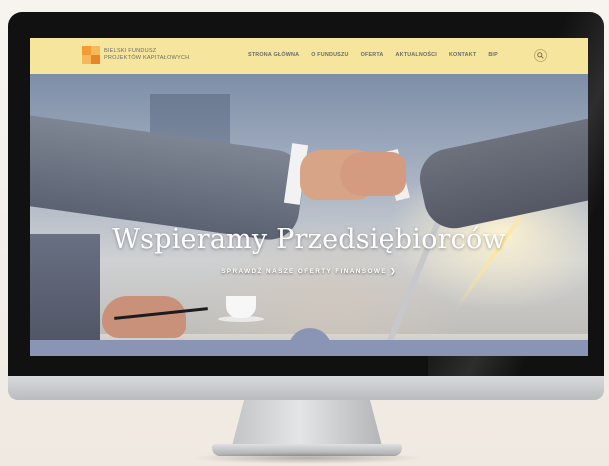 The height and width of the screenshot is (466, 609). Describe the element at coordinates (241, 307) in the screenshot. I see `coffee-cup` at that location.